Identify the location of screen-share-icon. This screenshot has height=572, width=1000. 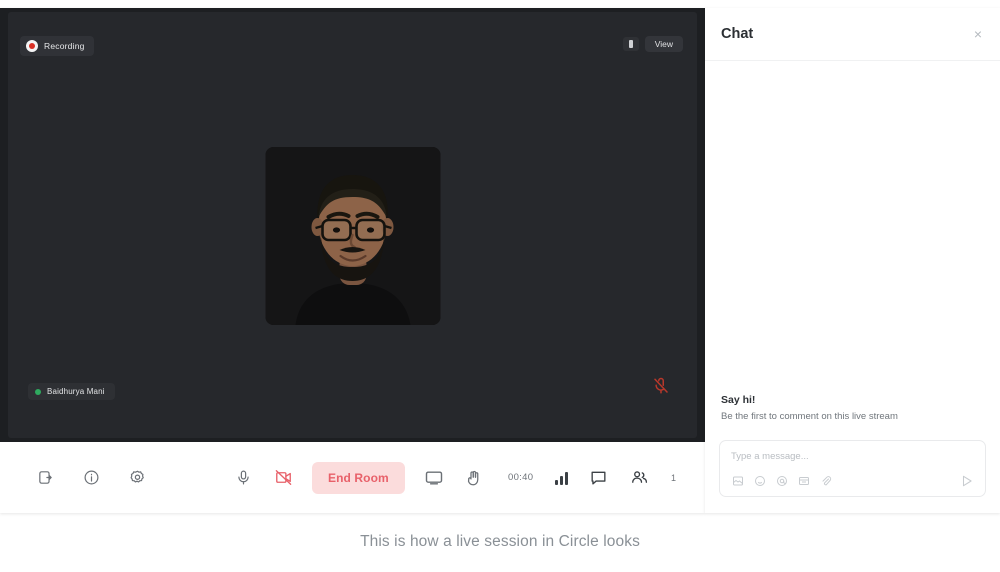
(434, 478).